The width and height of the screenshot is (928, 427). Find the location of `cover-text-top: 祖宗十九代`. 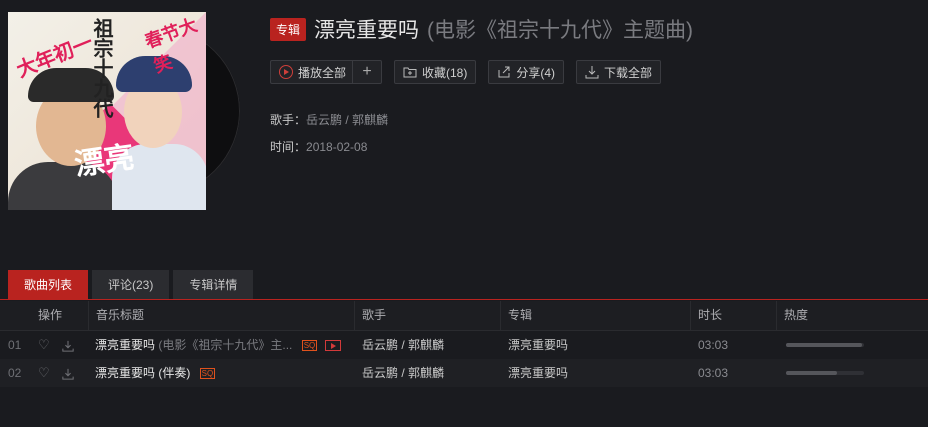

cover-text-top: 祖宗十九代 is located at coordinates (102, 68).